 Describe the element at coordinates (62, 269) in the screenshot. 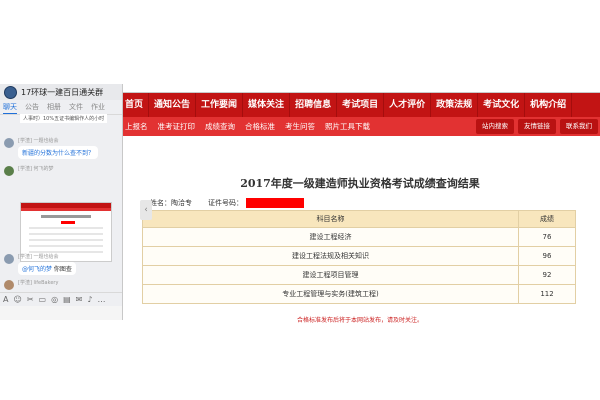

I see `message-text: 你图查` at that location.